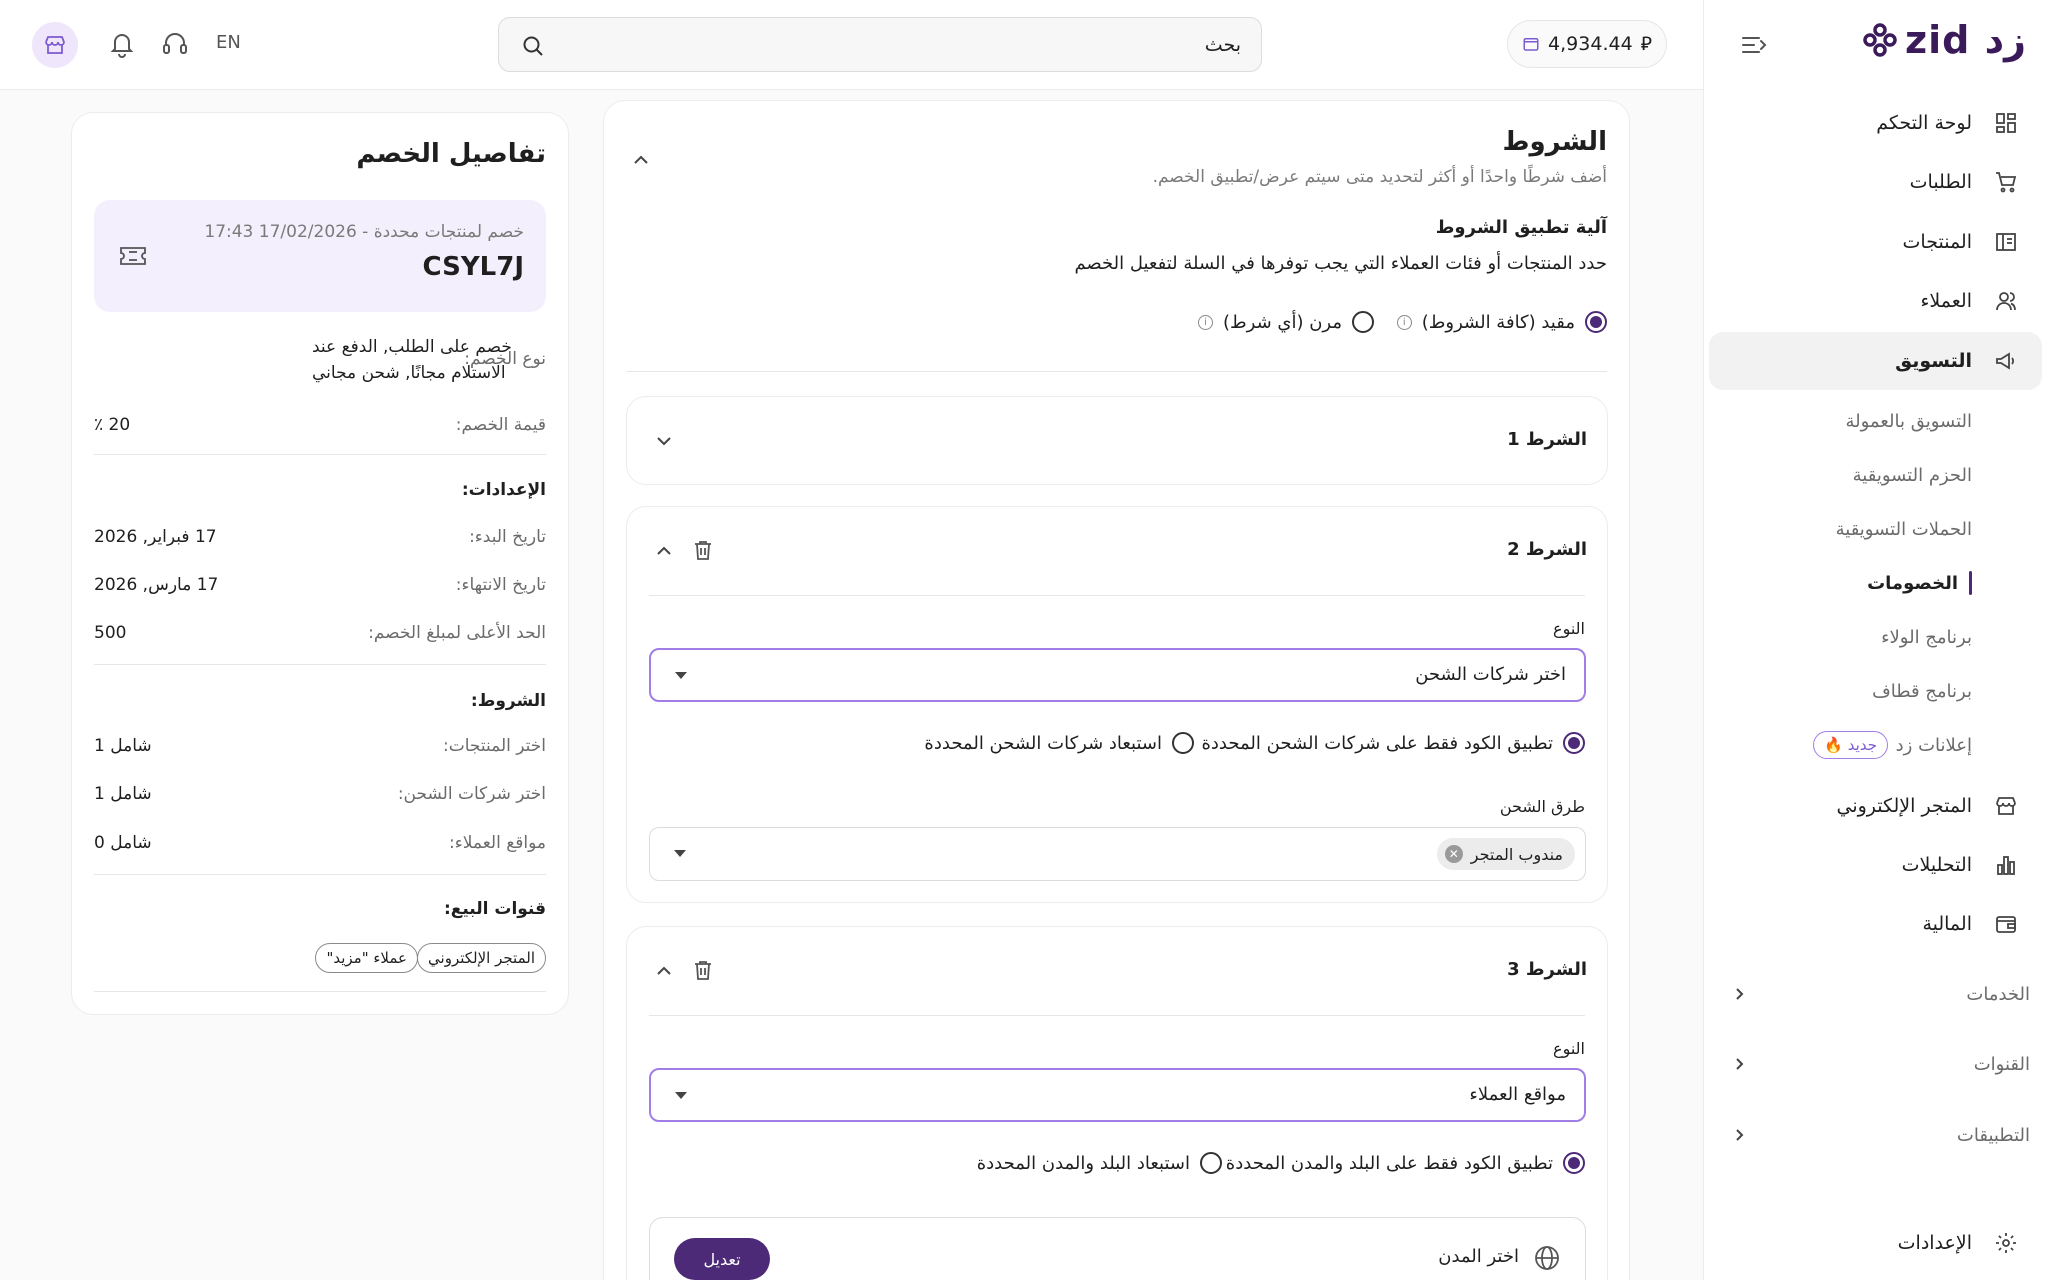 The width and height of the screenshot is (2048, 1280). What do you see at coordinates (122, 44) in the screenshot?
I see `bell-icon` at bounding box center [122, 44].